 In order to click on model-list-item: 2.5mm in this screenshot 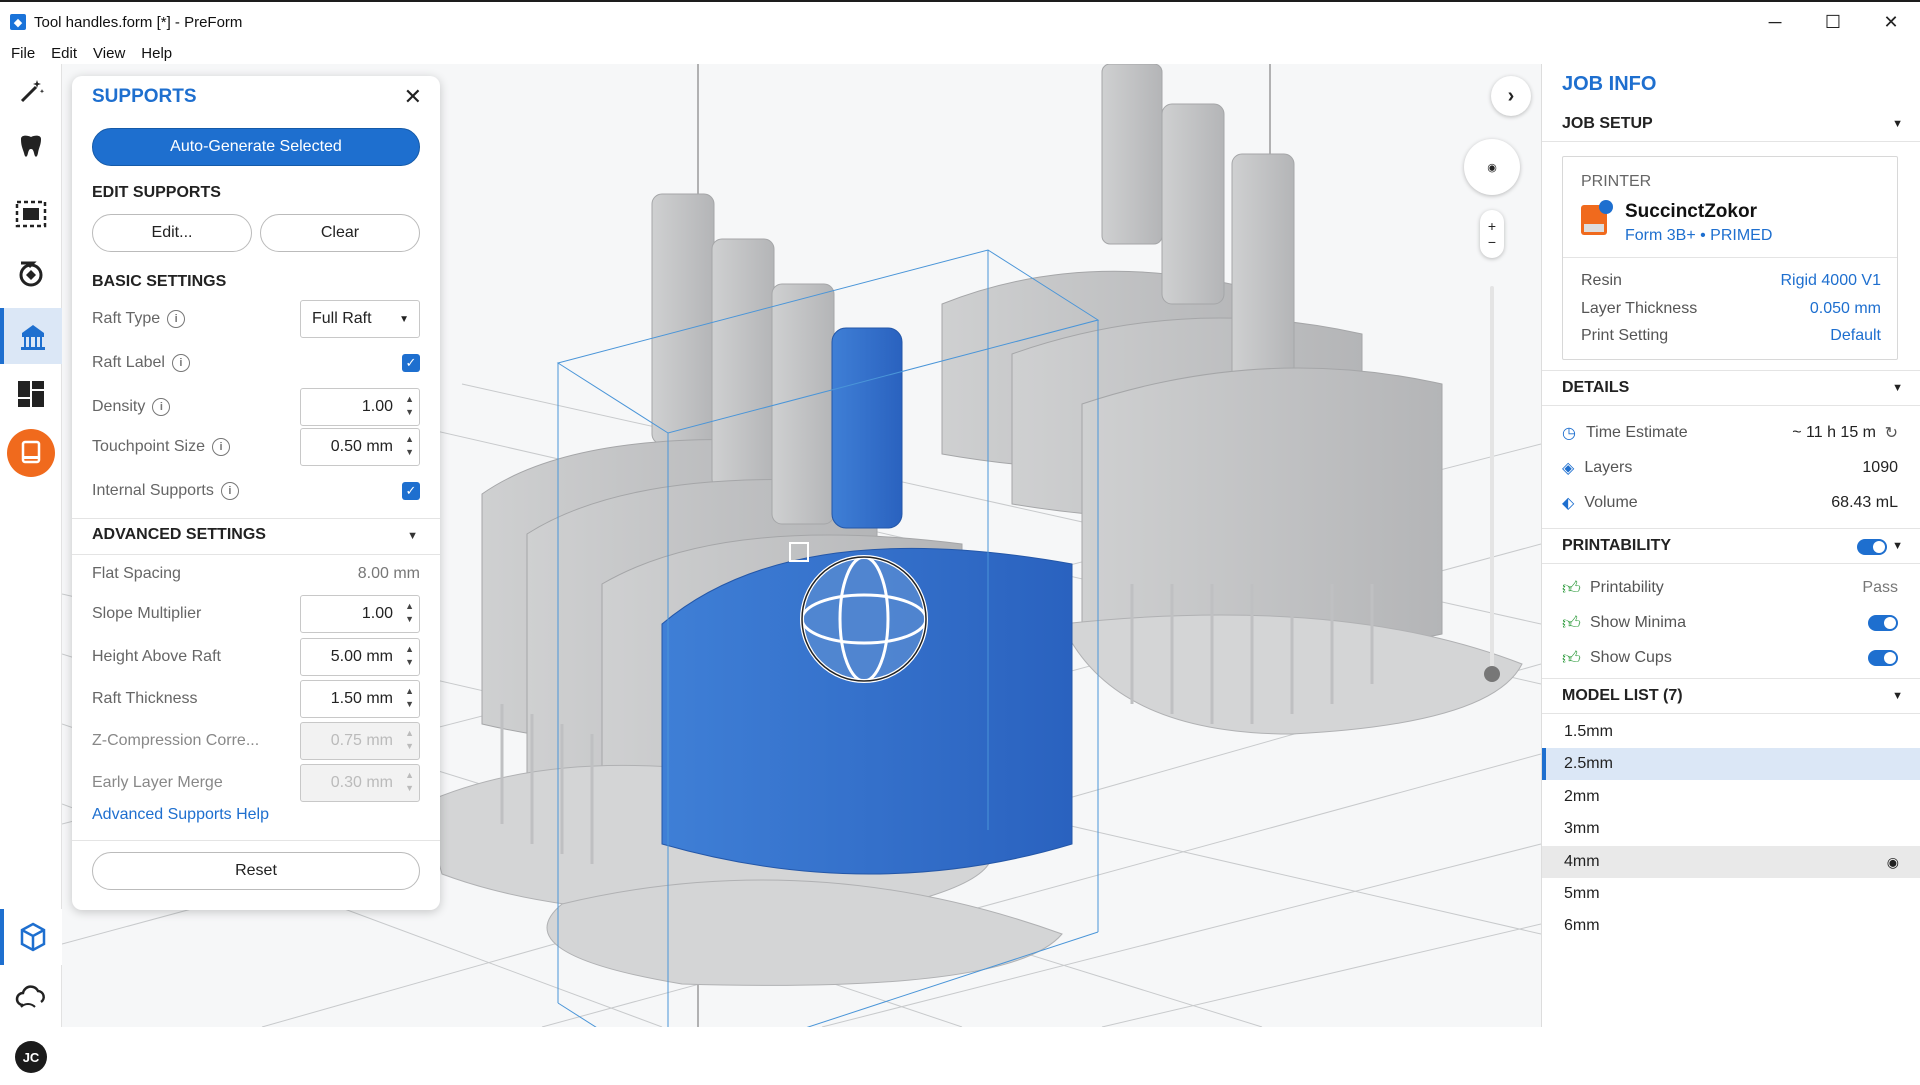, I will do `click(1731, 764)`.